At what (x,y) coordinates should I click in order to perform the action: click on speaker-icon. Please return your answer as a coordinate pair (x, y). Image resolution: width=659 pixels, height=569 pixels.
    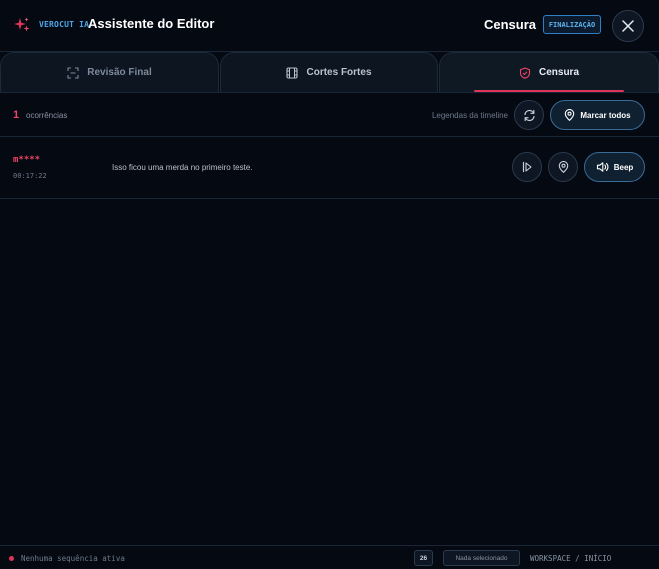
    Looking at the image, I should click on (602, 167).